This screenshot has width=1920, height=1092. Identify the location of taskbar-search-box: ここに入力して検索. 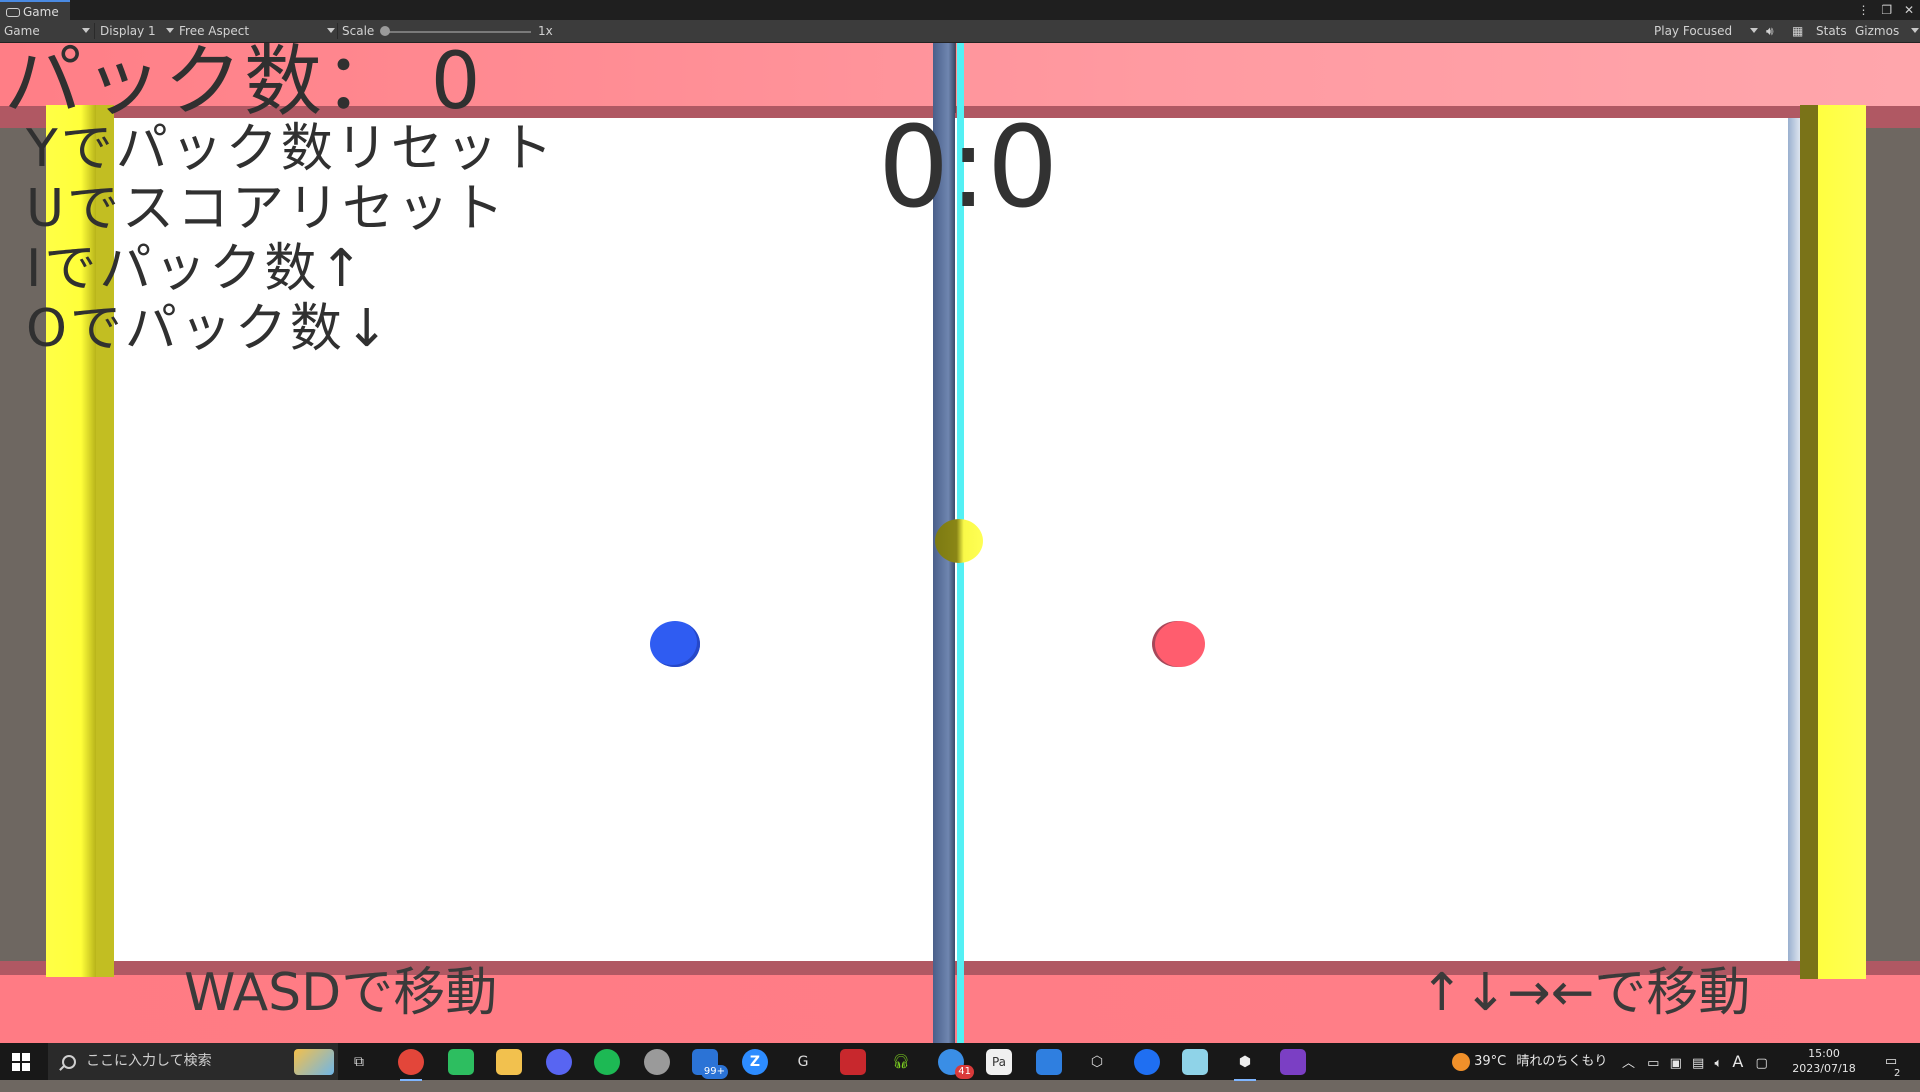
(193, 1061).